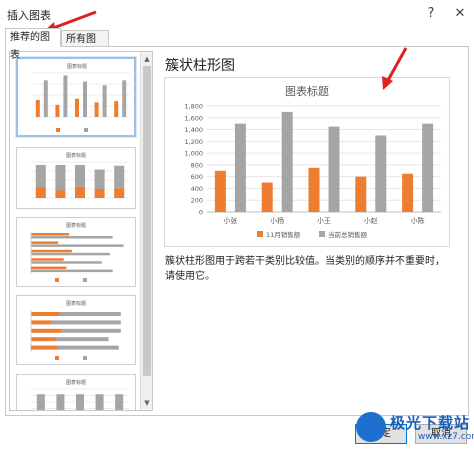 This screenshot has height=449, width=474. What do you see at coordinates (146, 59) in the screenshot?
I see `scroll-up-arrow-icon: ▲` at bounding box center [146, 59].